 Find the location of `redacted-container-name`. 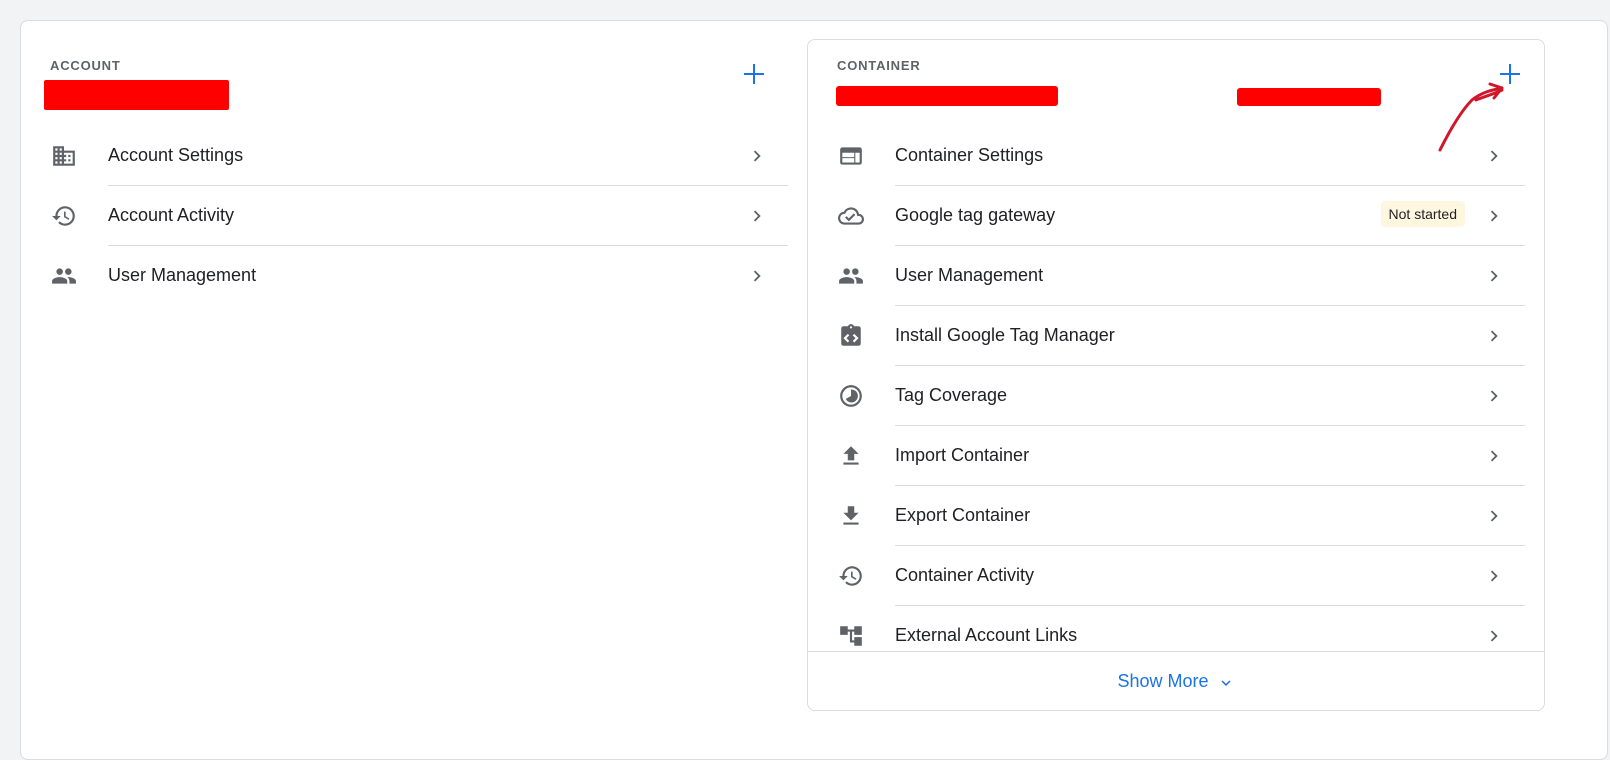

redacted-container-name is located at coordinates (947, 96).